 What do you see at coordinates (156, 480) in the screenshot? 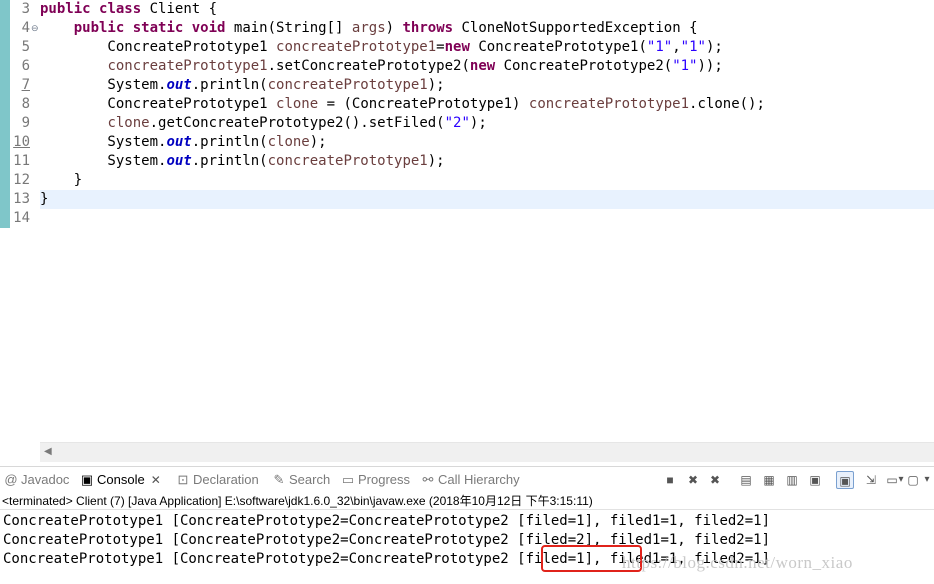
I see `close-tab-icon: ✕` at bounding box center [156, 480].